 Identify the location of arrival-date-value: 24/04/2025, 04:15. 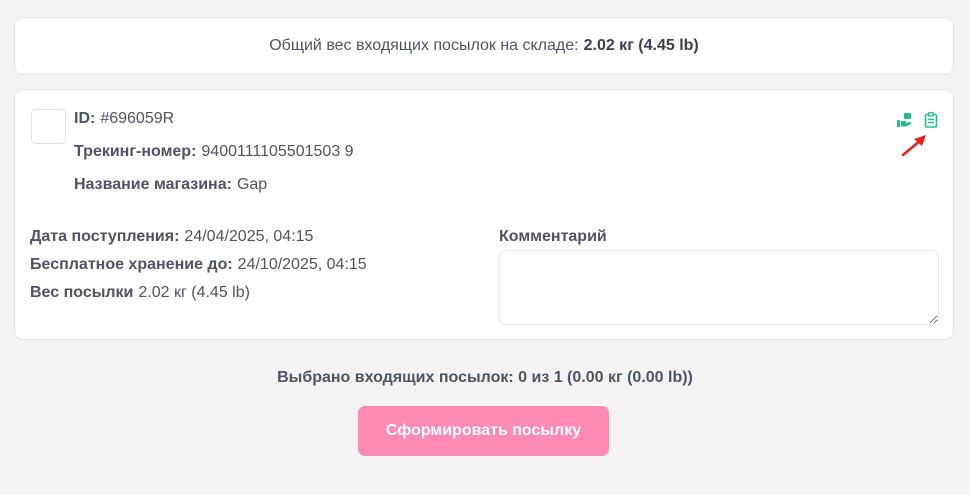
(249, 236).